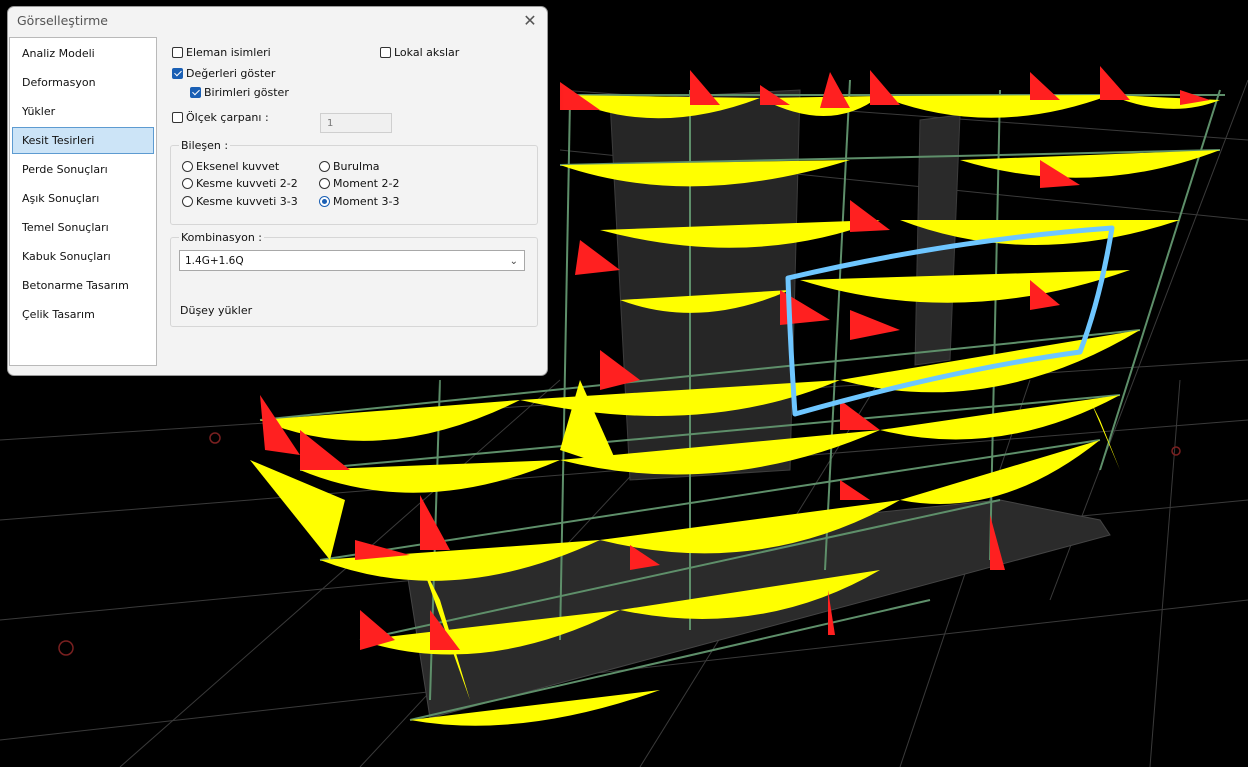 The width and height of the screenshot is (1248, 767). I want to click on local-axes-checkbox, so click(385, 52).